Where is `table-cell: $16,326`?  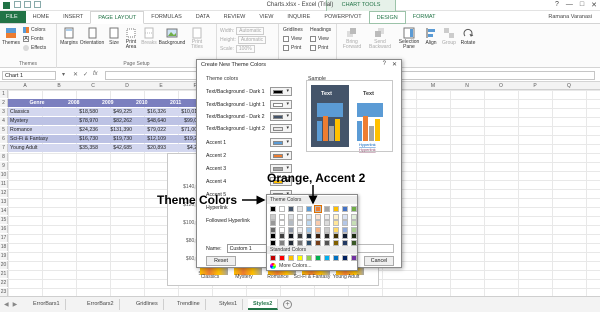 table-cell: $16,326 is located at coordinates (151, 112).